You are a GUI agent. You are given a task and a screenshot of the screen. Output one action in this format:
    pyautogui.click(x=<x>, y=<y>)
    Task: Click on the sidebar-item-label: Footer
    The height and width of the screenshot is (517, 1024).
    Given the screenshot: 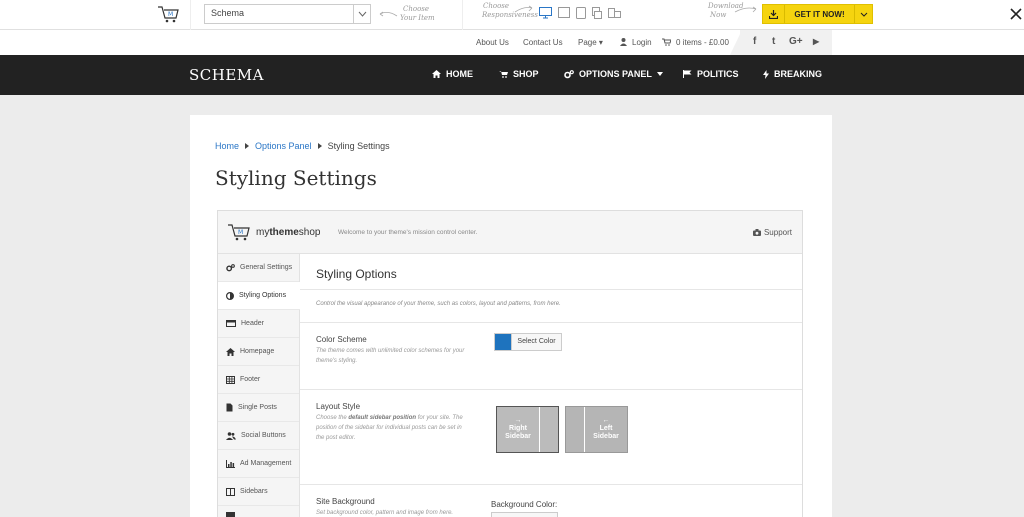 What is the action you would take?
    pyautogui.click(x=250, y=379)
    